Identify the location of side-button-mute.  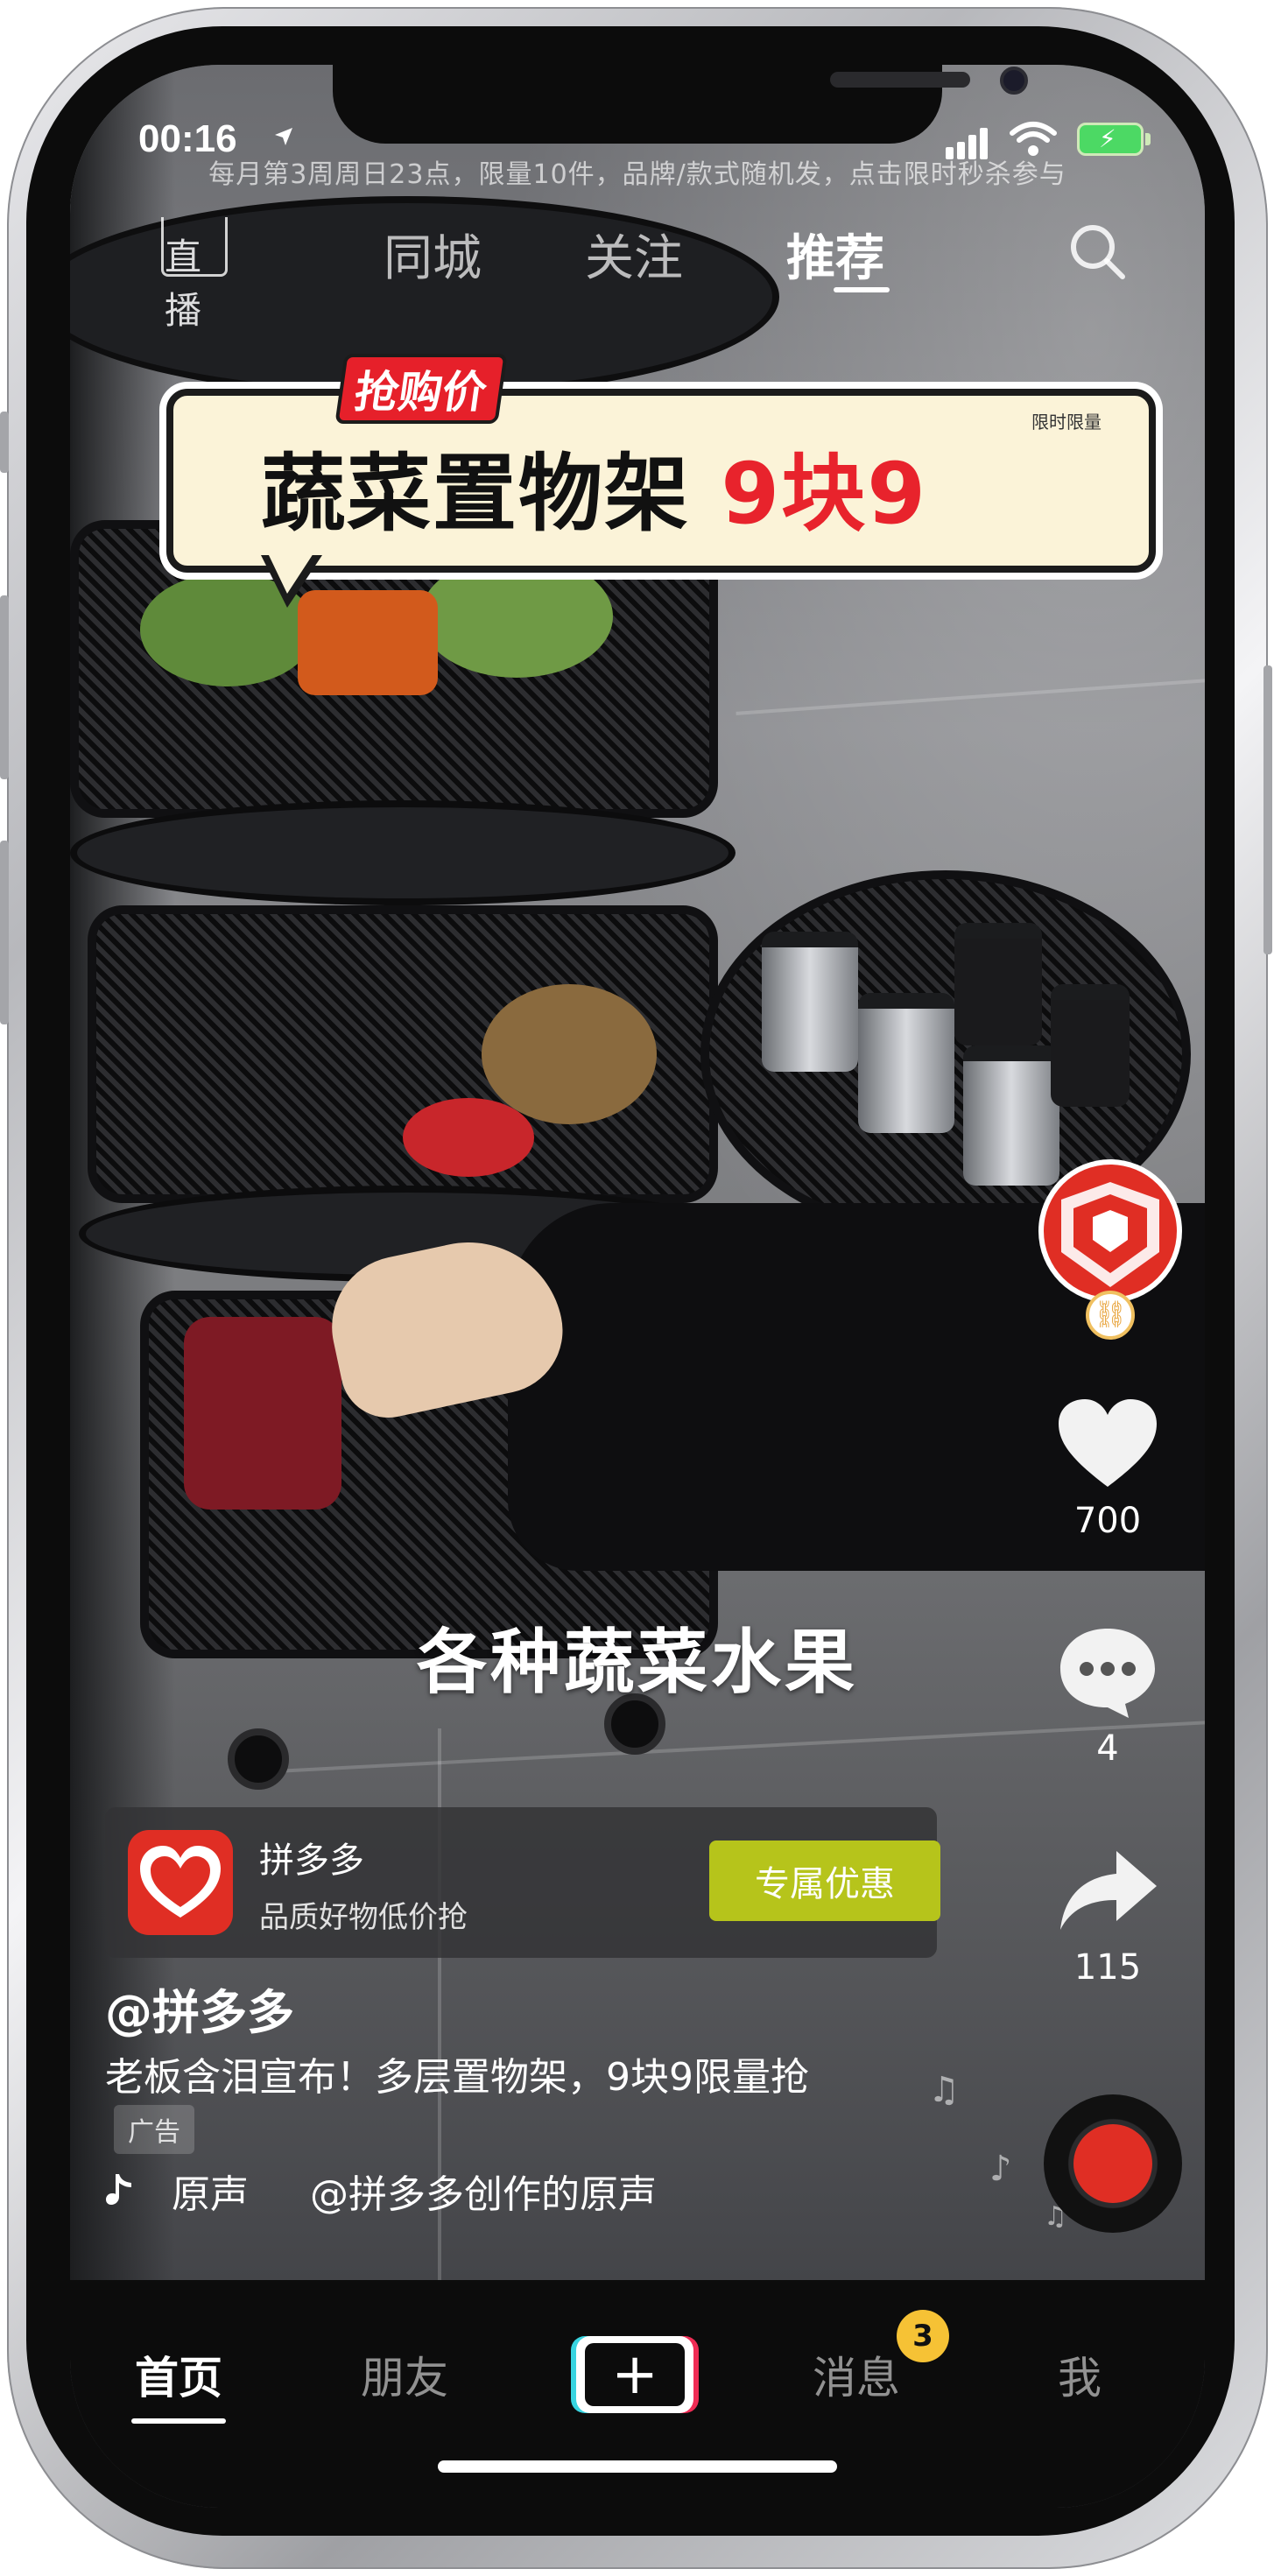
(5, 442).